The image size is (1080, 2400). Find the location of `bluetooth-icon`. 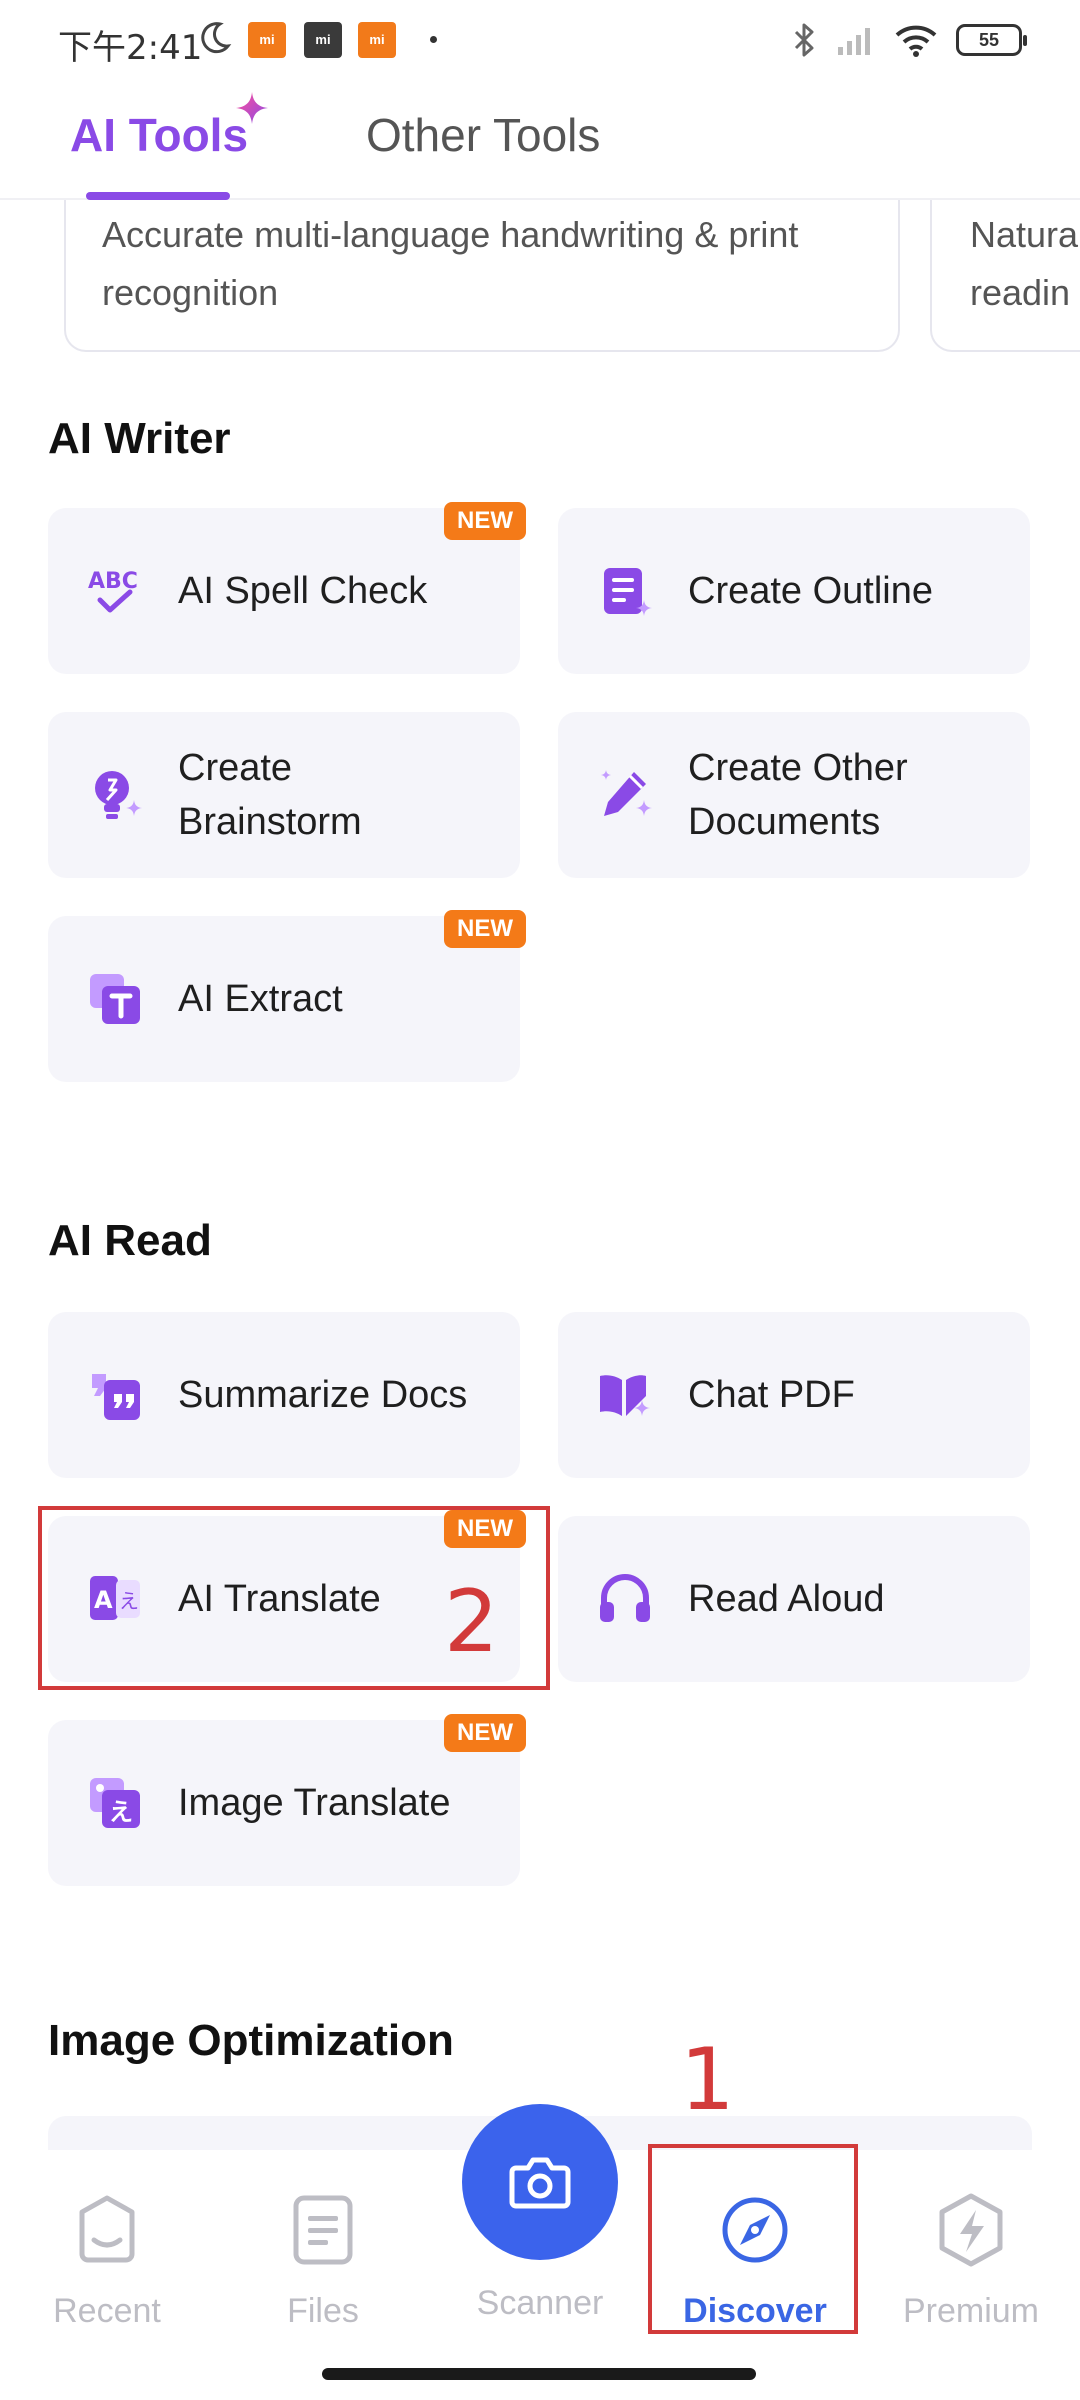

bluetooth-icon is located at coordinates (804, 40).